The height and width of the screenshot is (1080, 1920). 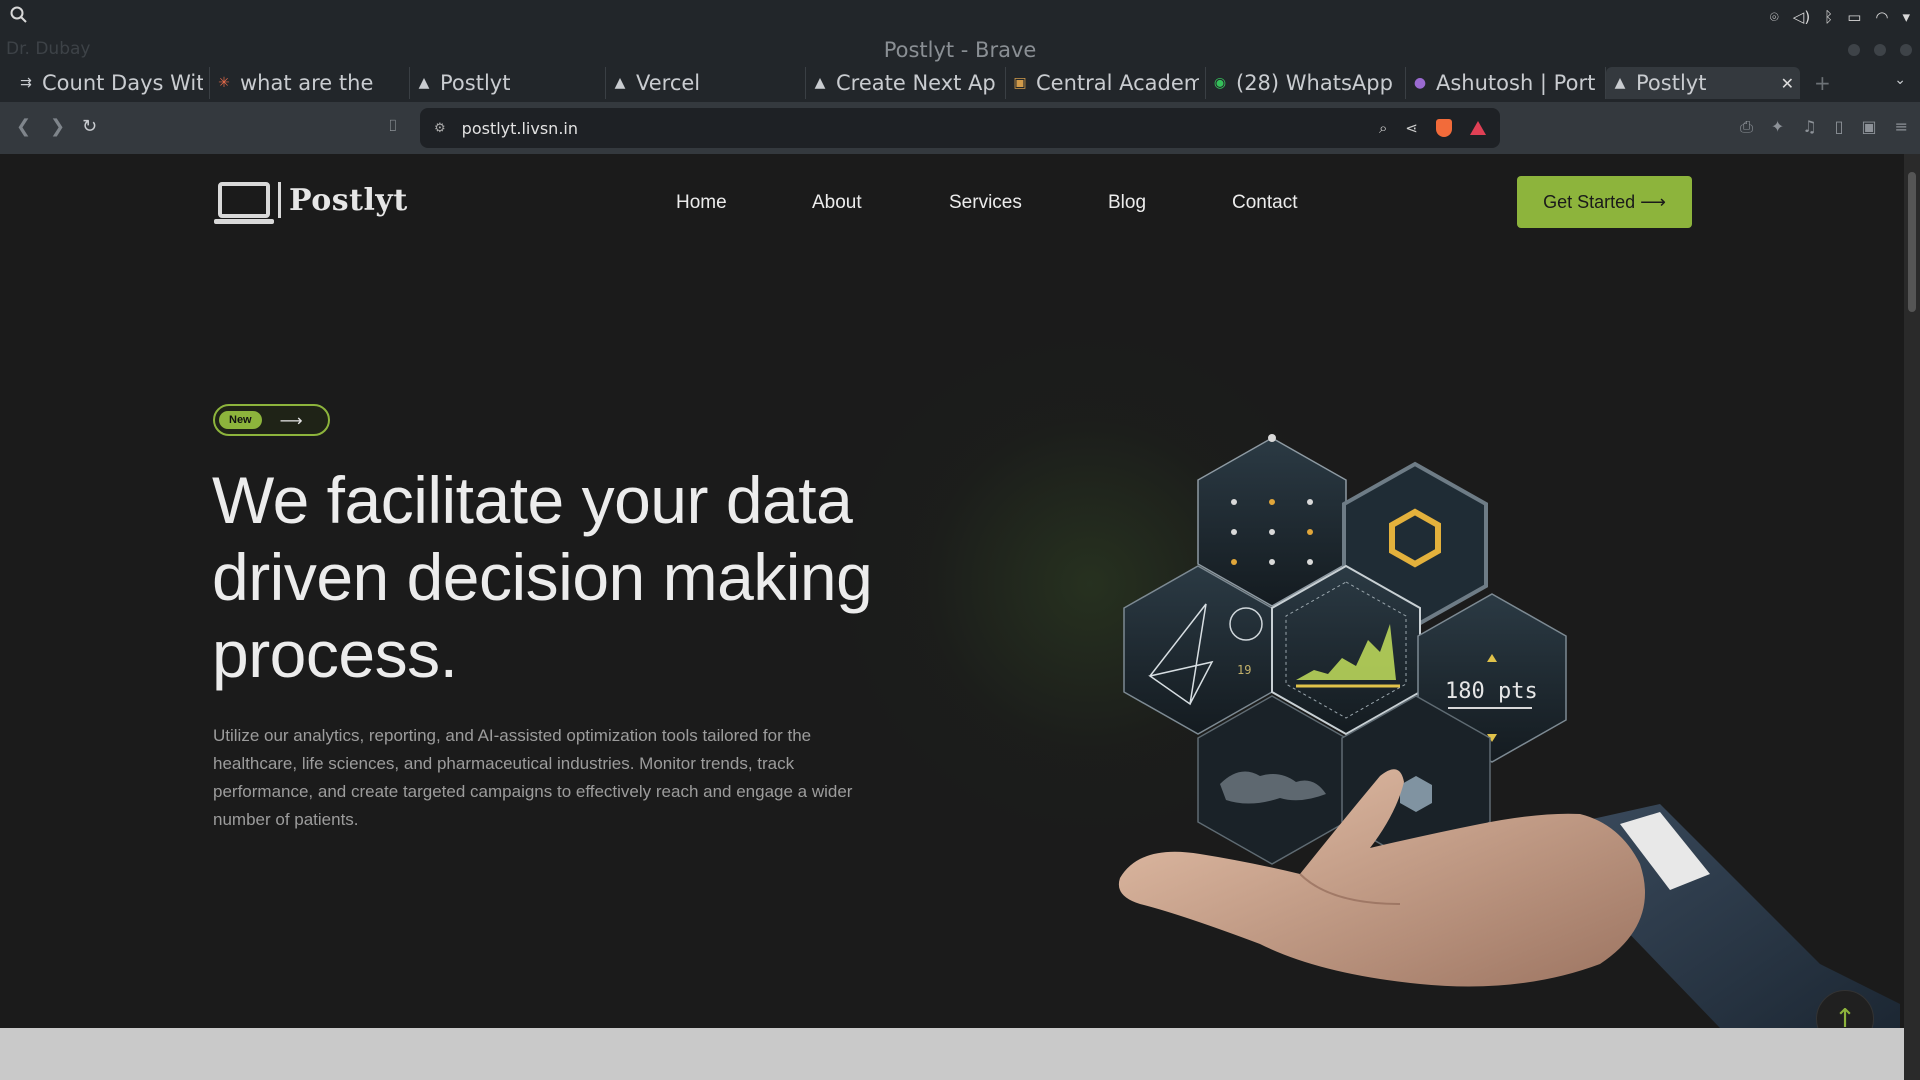 I want to click on site-navigation: Home About Services Blog Contact, so click(x=986, y=203).